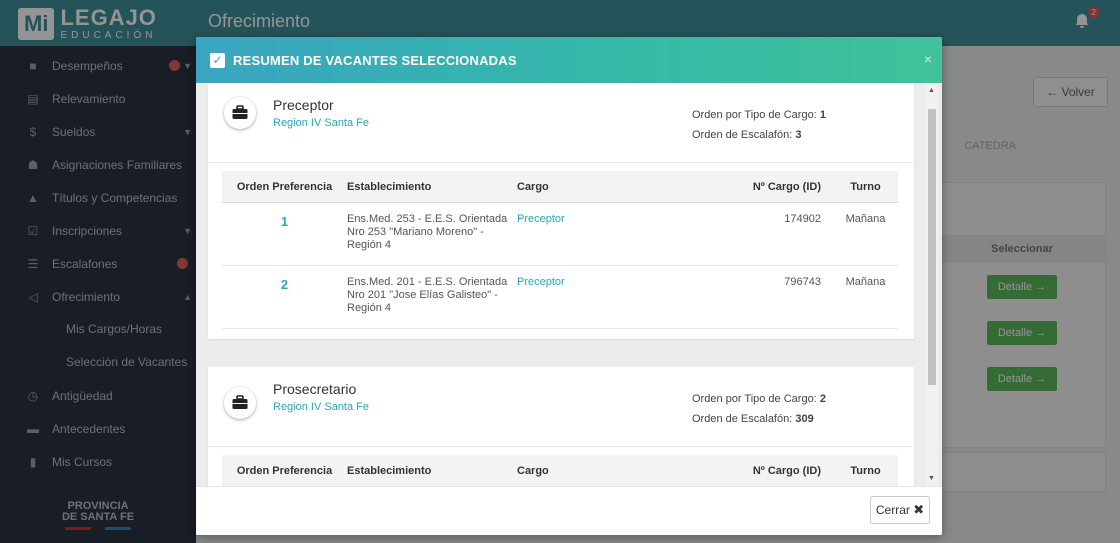 This screenshot has width=1120, height=543. I want to click on modal-title: RESUMEN DE VACANTES SELECCIONADAS, so click(375, 60).